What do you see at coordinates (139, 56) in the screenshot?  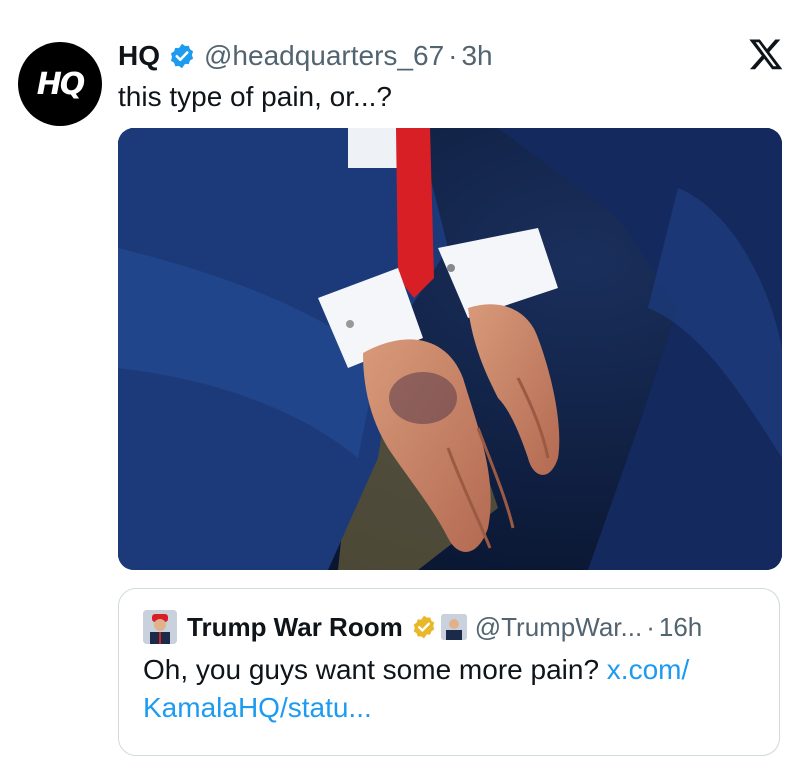 I see `author-name: HQ` at bounding box center [139, 56].